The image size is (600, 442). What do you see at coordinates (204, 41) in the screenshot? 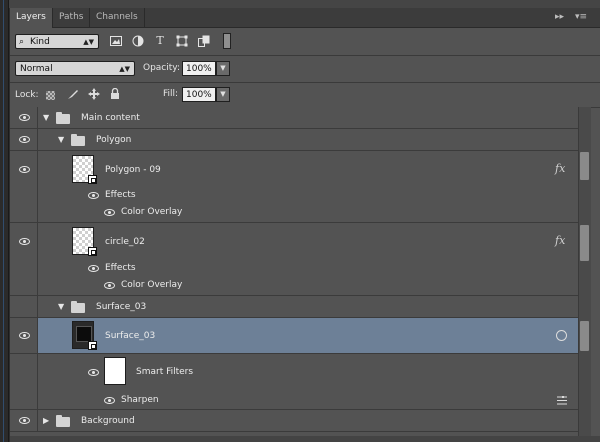
I see `smart-object-filter-icon` at bounding box center [204, 41].